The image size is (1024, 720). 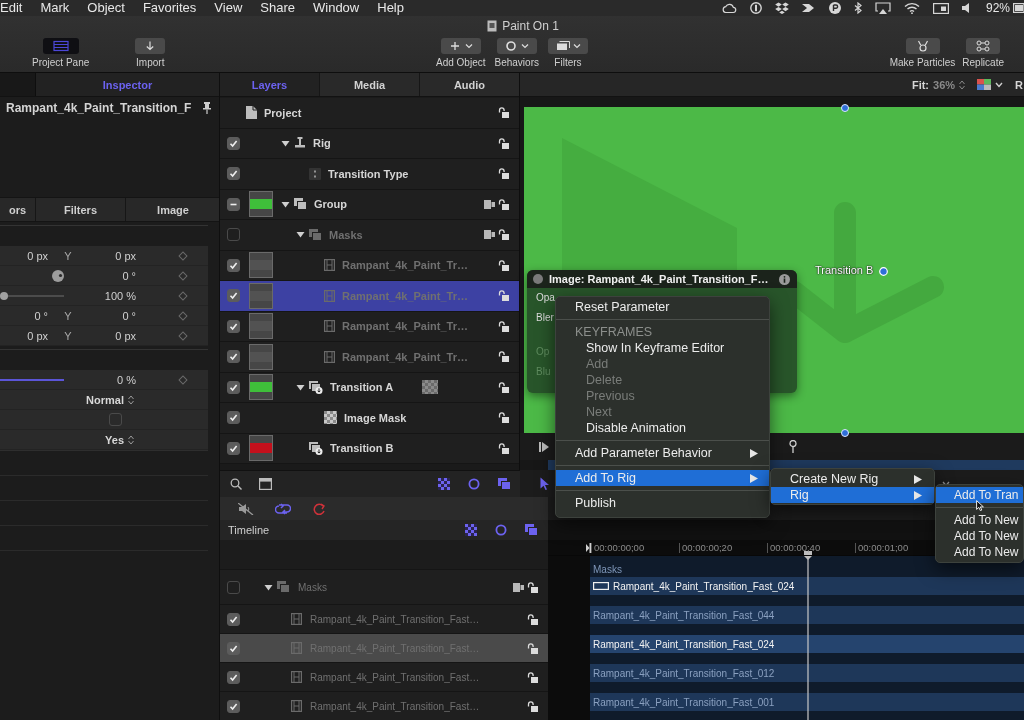 I want to click on channels-button, so click(x=990, y=84).